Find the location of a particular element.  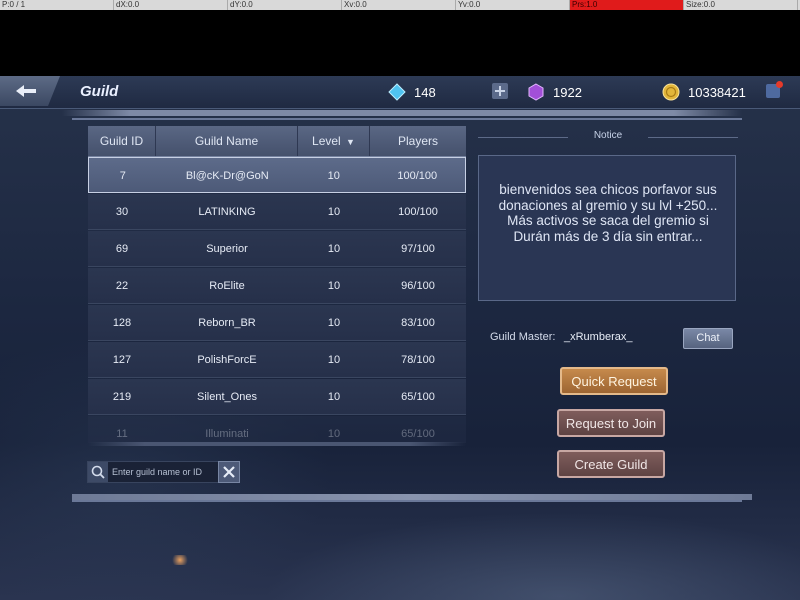

cell-guild-name: Silent_Ones is located at coordinates (227, 397).